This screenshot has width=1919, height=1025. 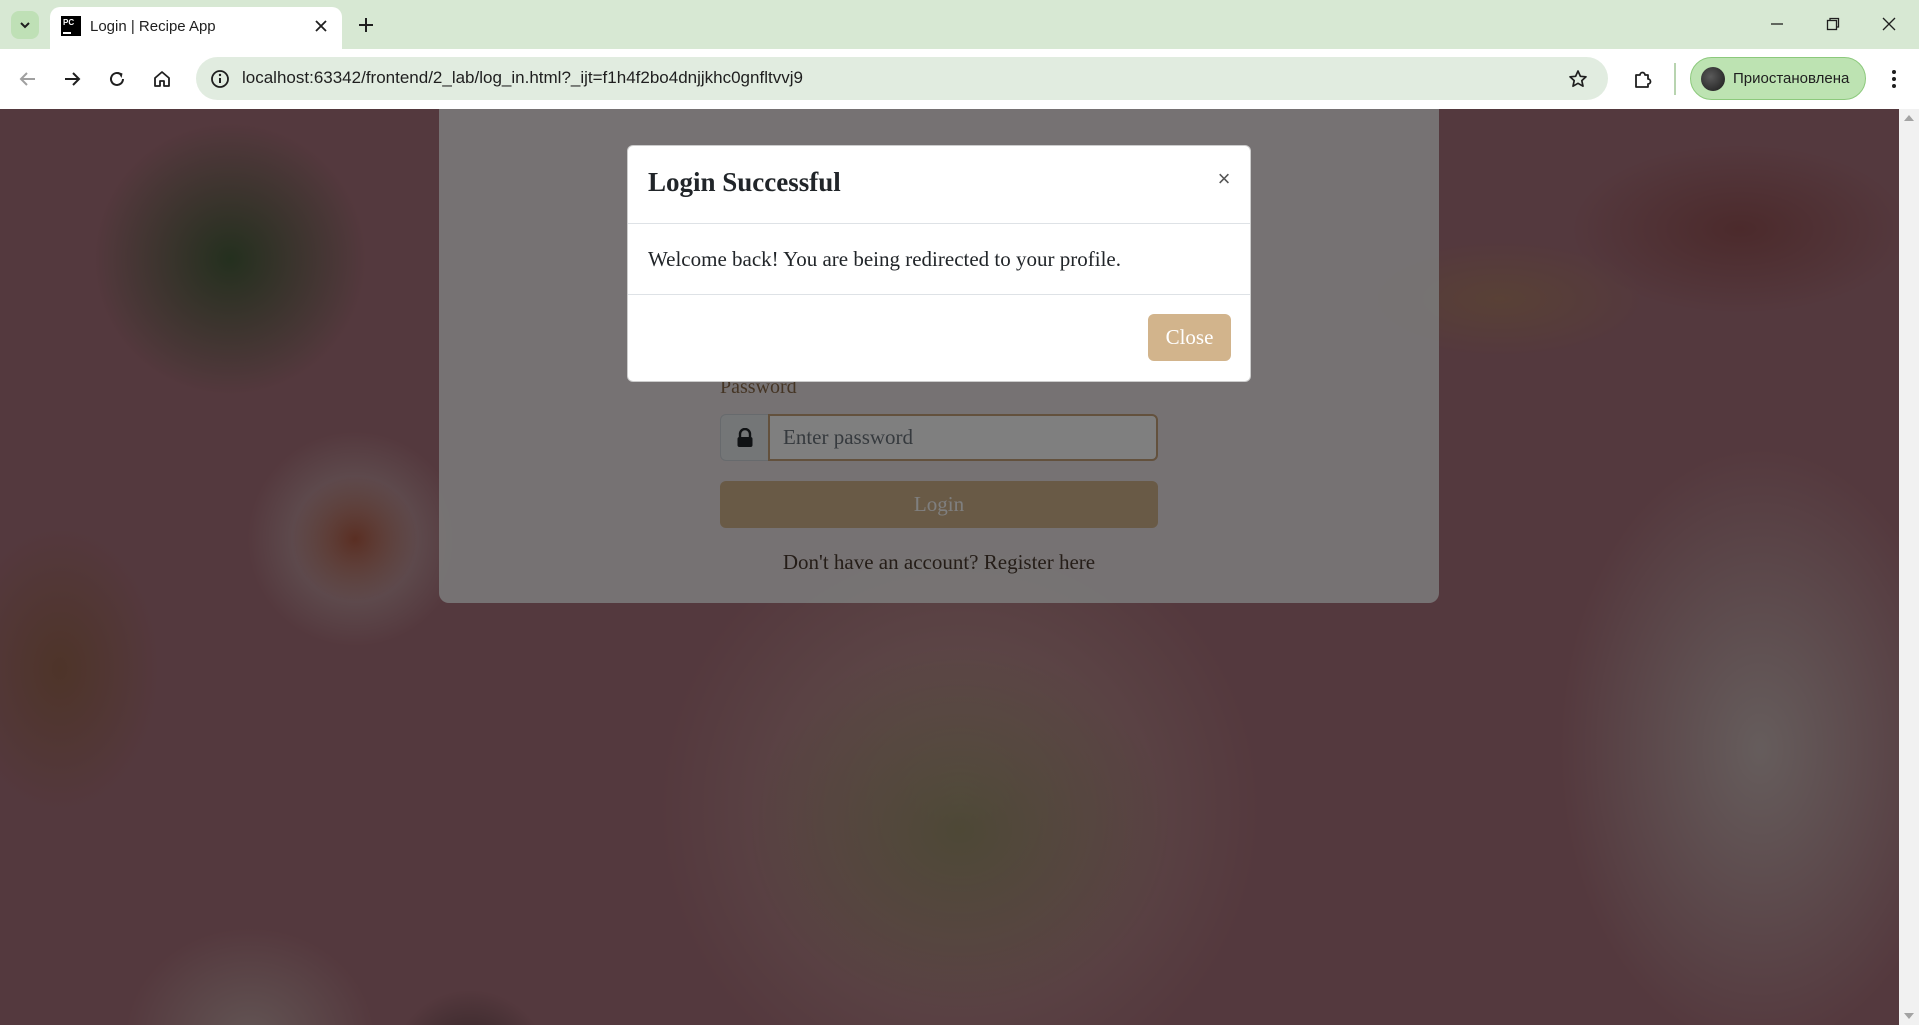 I want to click on home-button, so click(x=162, y=79).